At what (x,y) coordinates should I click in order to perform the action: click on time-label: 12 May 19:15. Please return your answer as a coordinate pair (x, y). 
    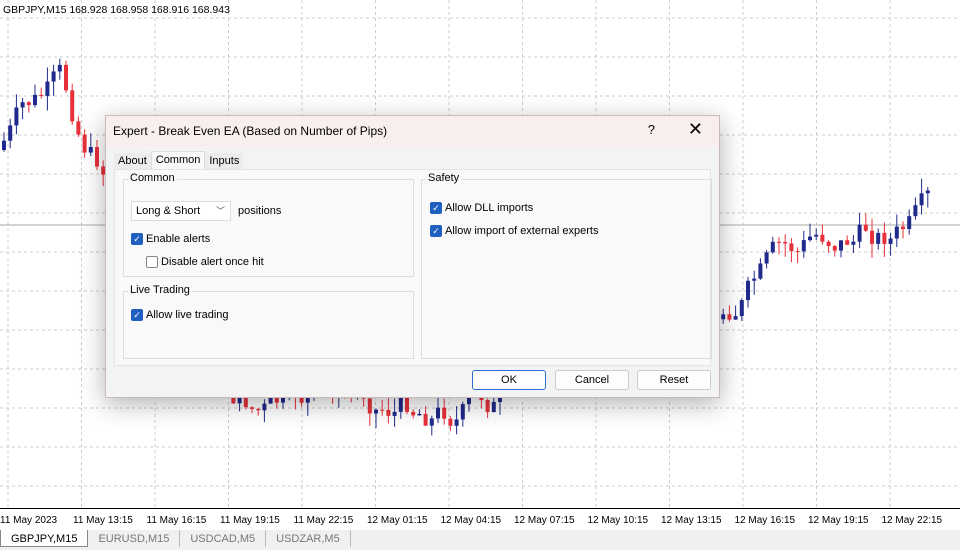
    Looking at the image, I should click on (838, 520).